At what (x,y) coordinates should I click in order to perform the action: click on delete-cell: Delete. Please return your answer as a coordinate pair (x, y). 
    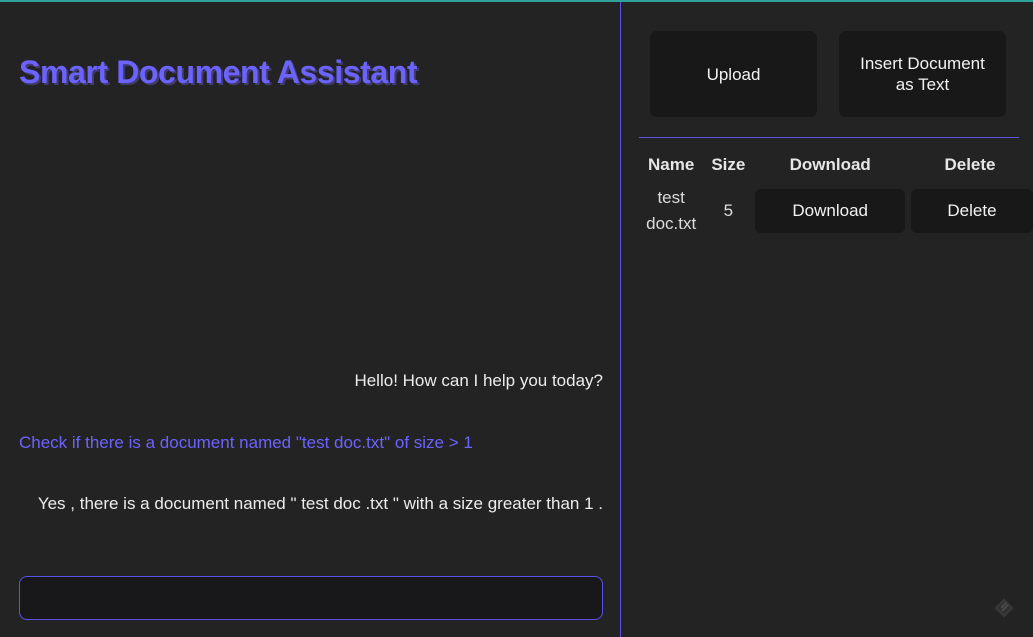
    Looking at the image, I should click on (970, 211).